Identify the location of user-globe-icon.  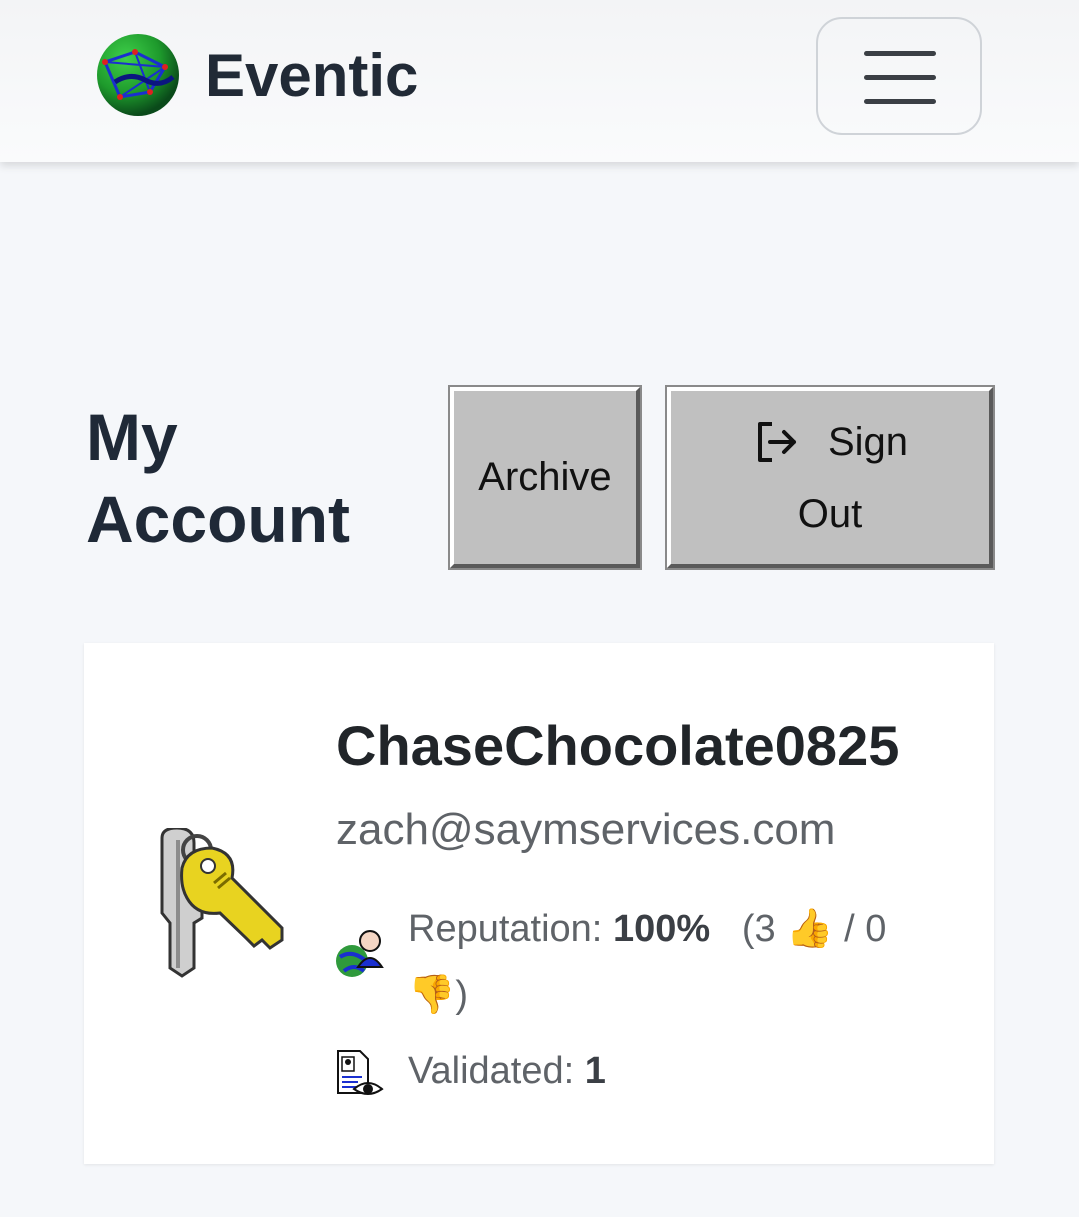
(360, 953).